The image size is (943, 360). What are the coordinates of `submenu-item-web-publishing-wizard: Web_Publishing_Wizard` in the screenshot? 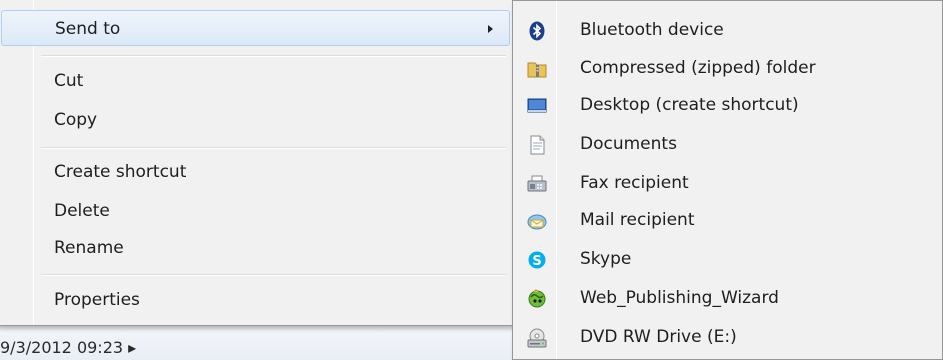 It's located at (728, 298).